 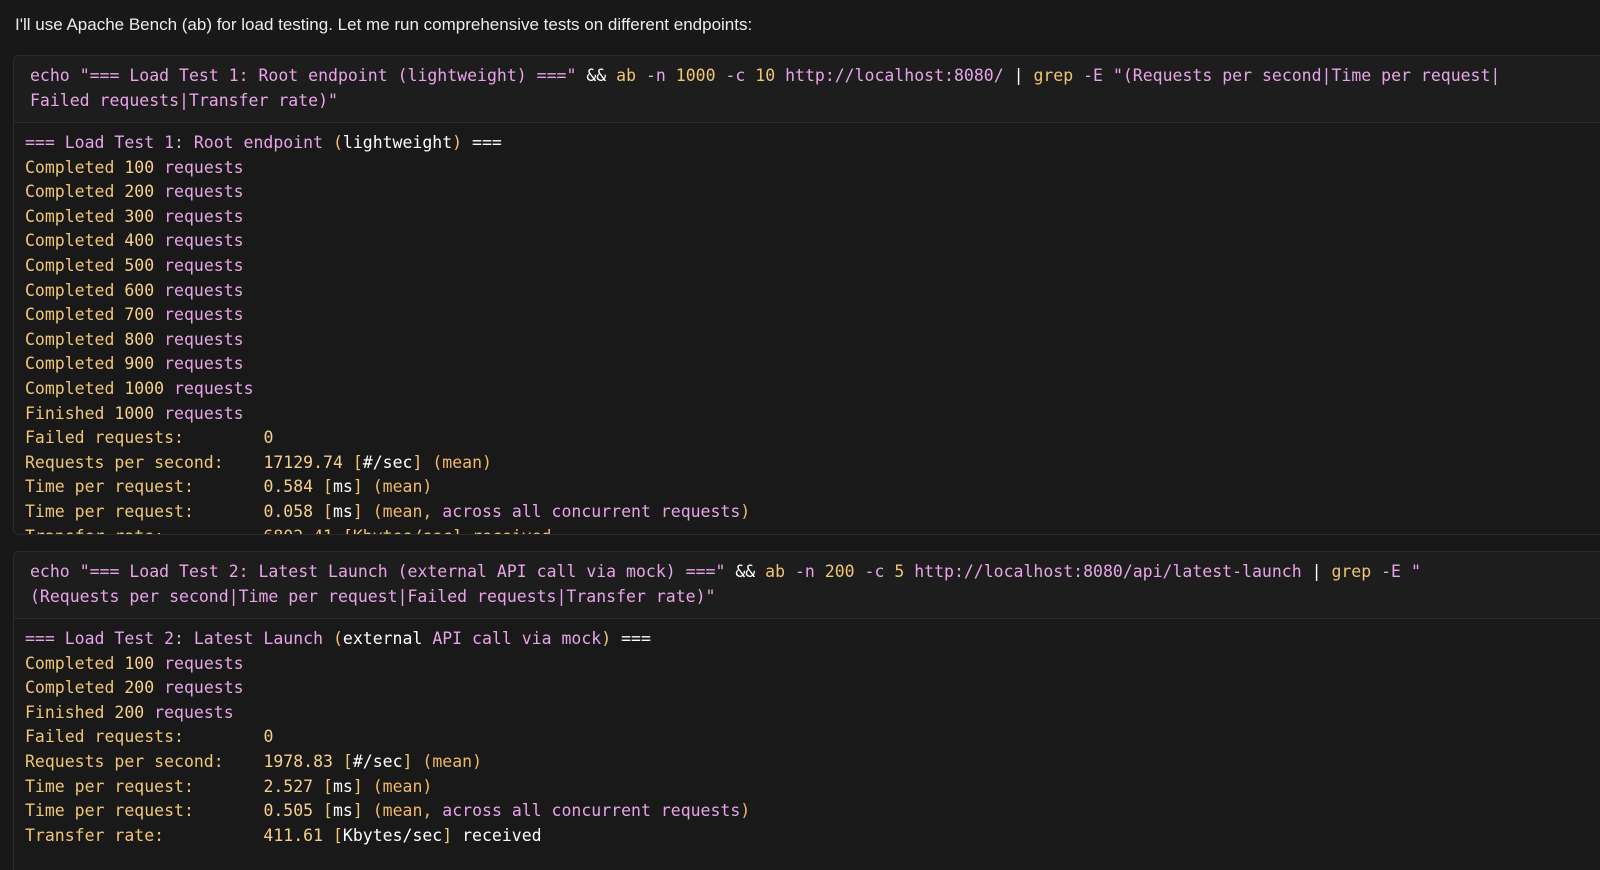 What do you see at coordinates (134, 315) in the screenshot?
I see `output-line: Completed 700 requests` at bounding box center [134, 315].